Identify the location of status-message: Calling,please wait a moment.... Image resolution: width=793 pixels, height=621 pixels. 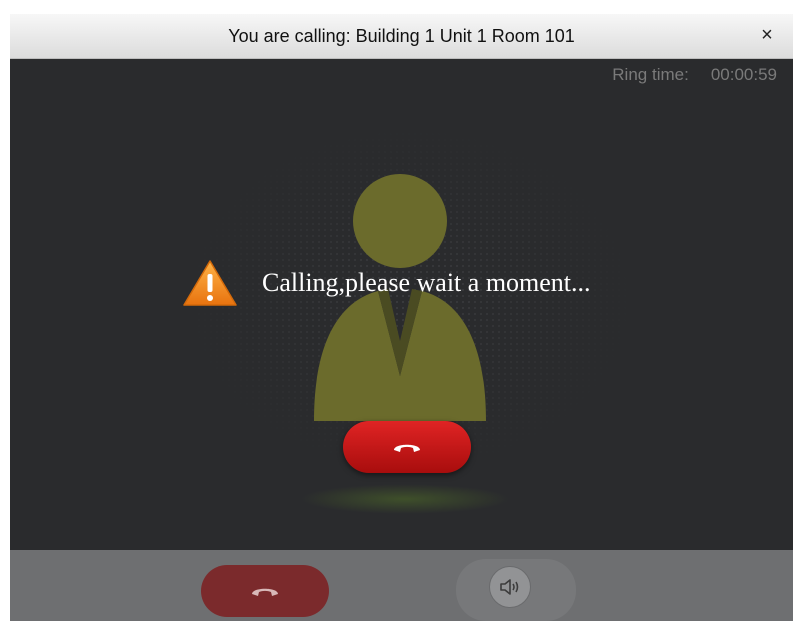
(426, 282).